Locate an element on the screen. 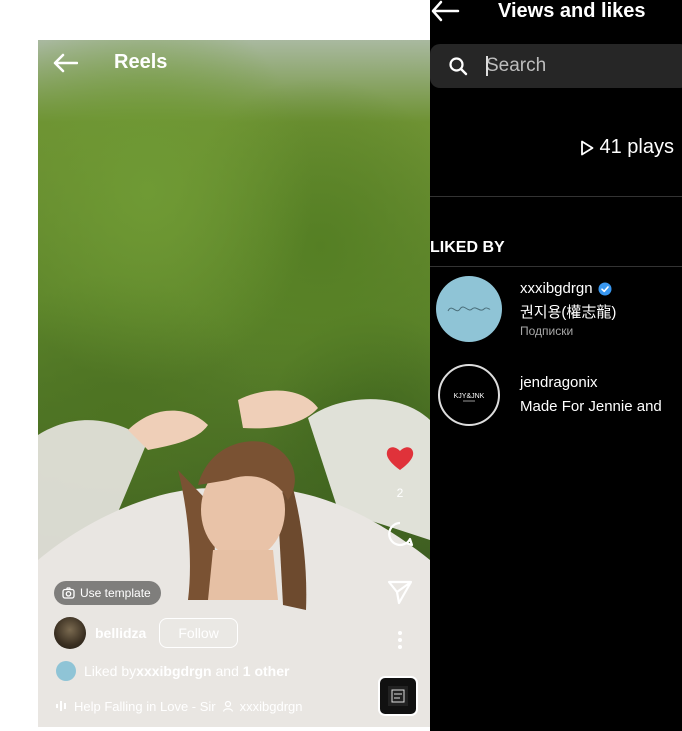 Image resolution: width=682 pixels, height=731 pixels. use-template-label: Use template is located at coordinates (115, 593).